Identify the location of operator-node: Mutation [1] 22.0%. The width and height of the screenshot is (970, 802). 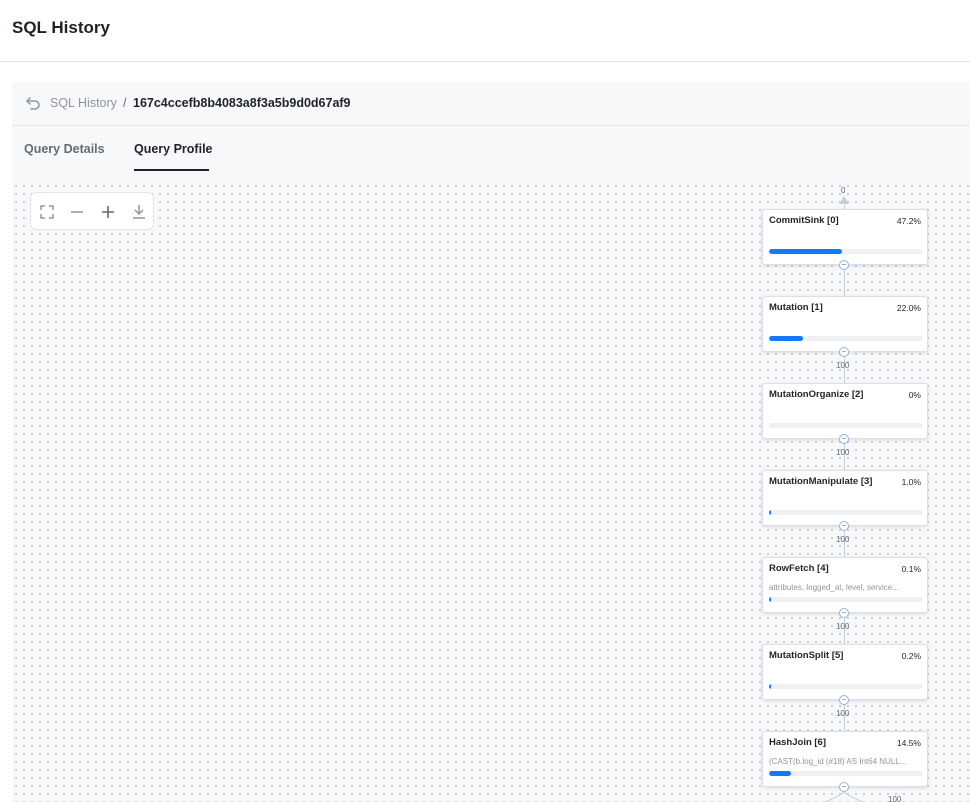
(845, 324).